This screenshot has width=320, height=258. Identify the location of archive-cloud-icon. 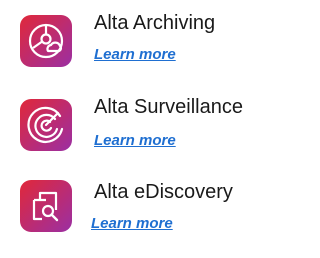
(46, 41).